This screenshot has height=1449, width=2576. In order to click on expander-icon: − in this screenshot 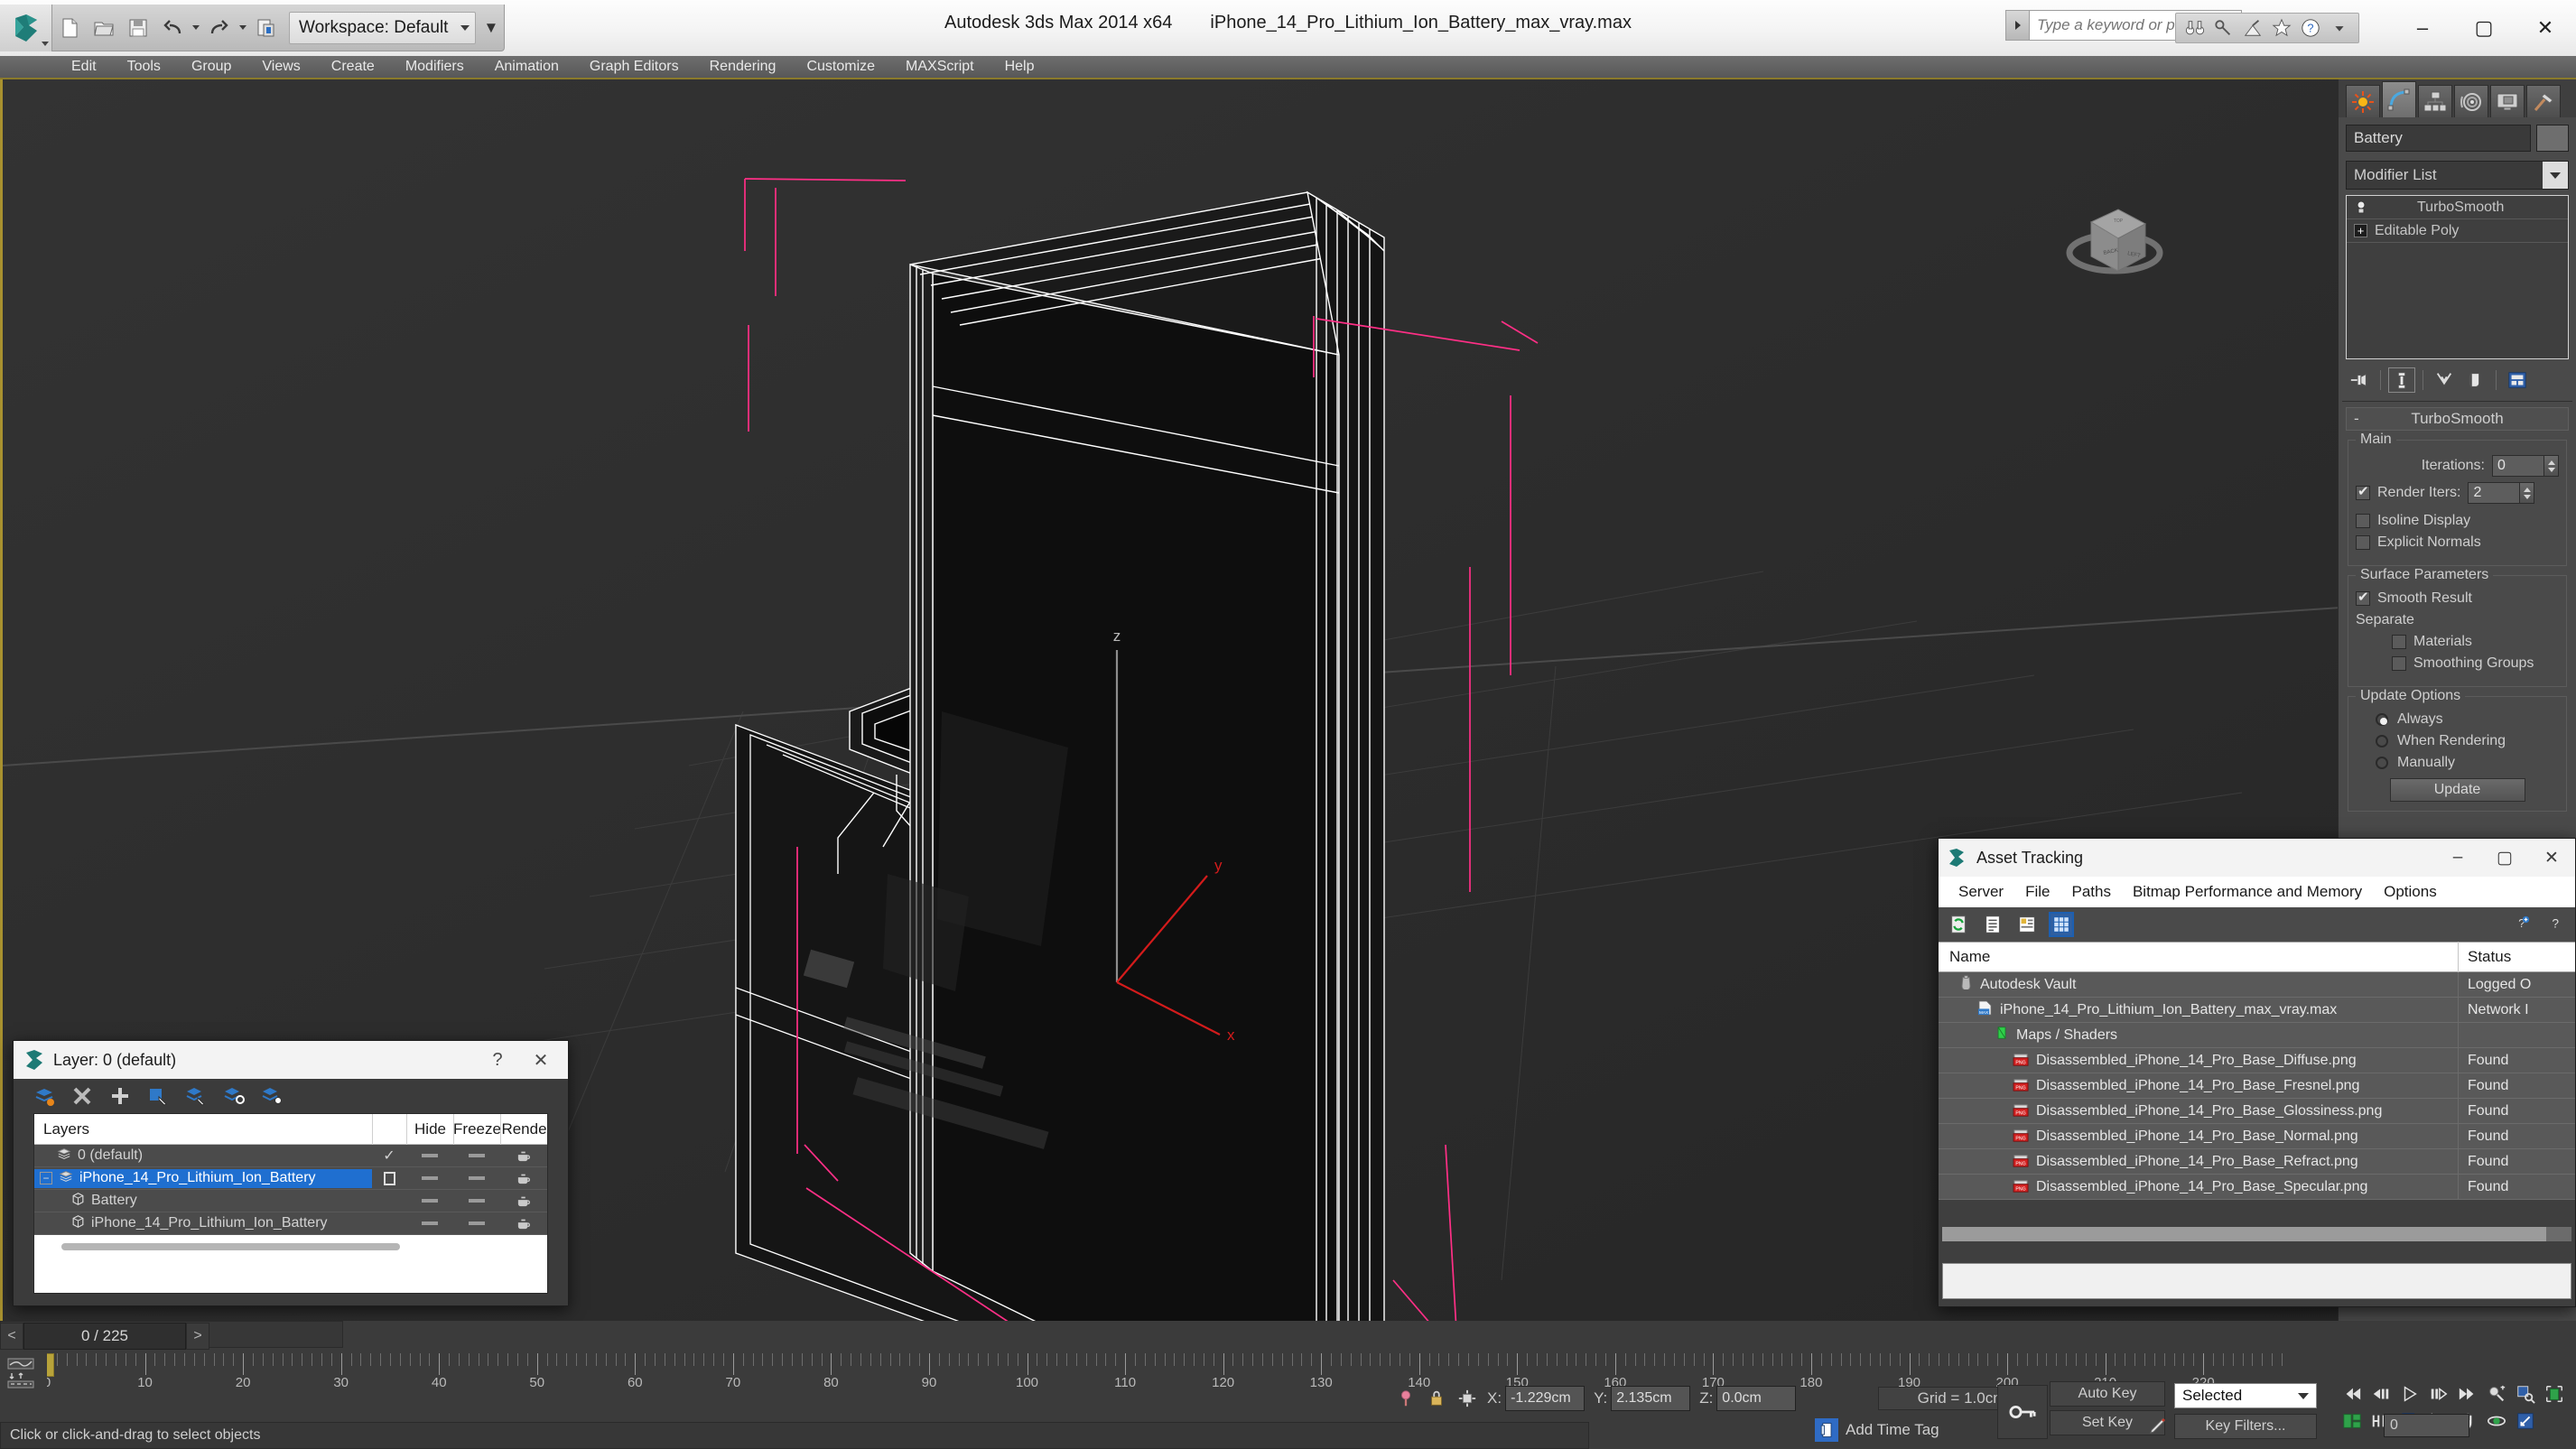, I will do `click(46, 1178)`.